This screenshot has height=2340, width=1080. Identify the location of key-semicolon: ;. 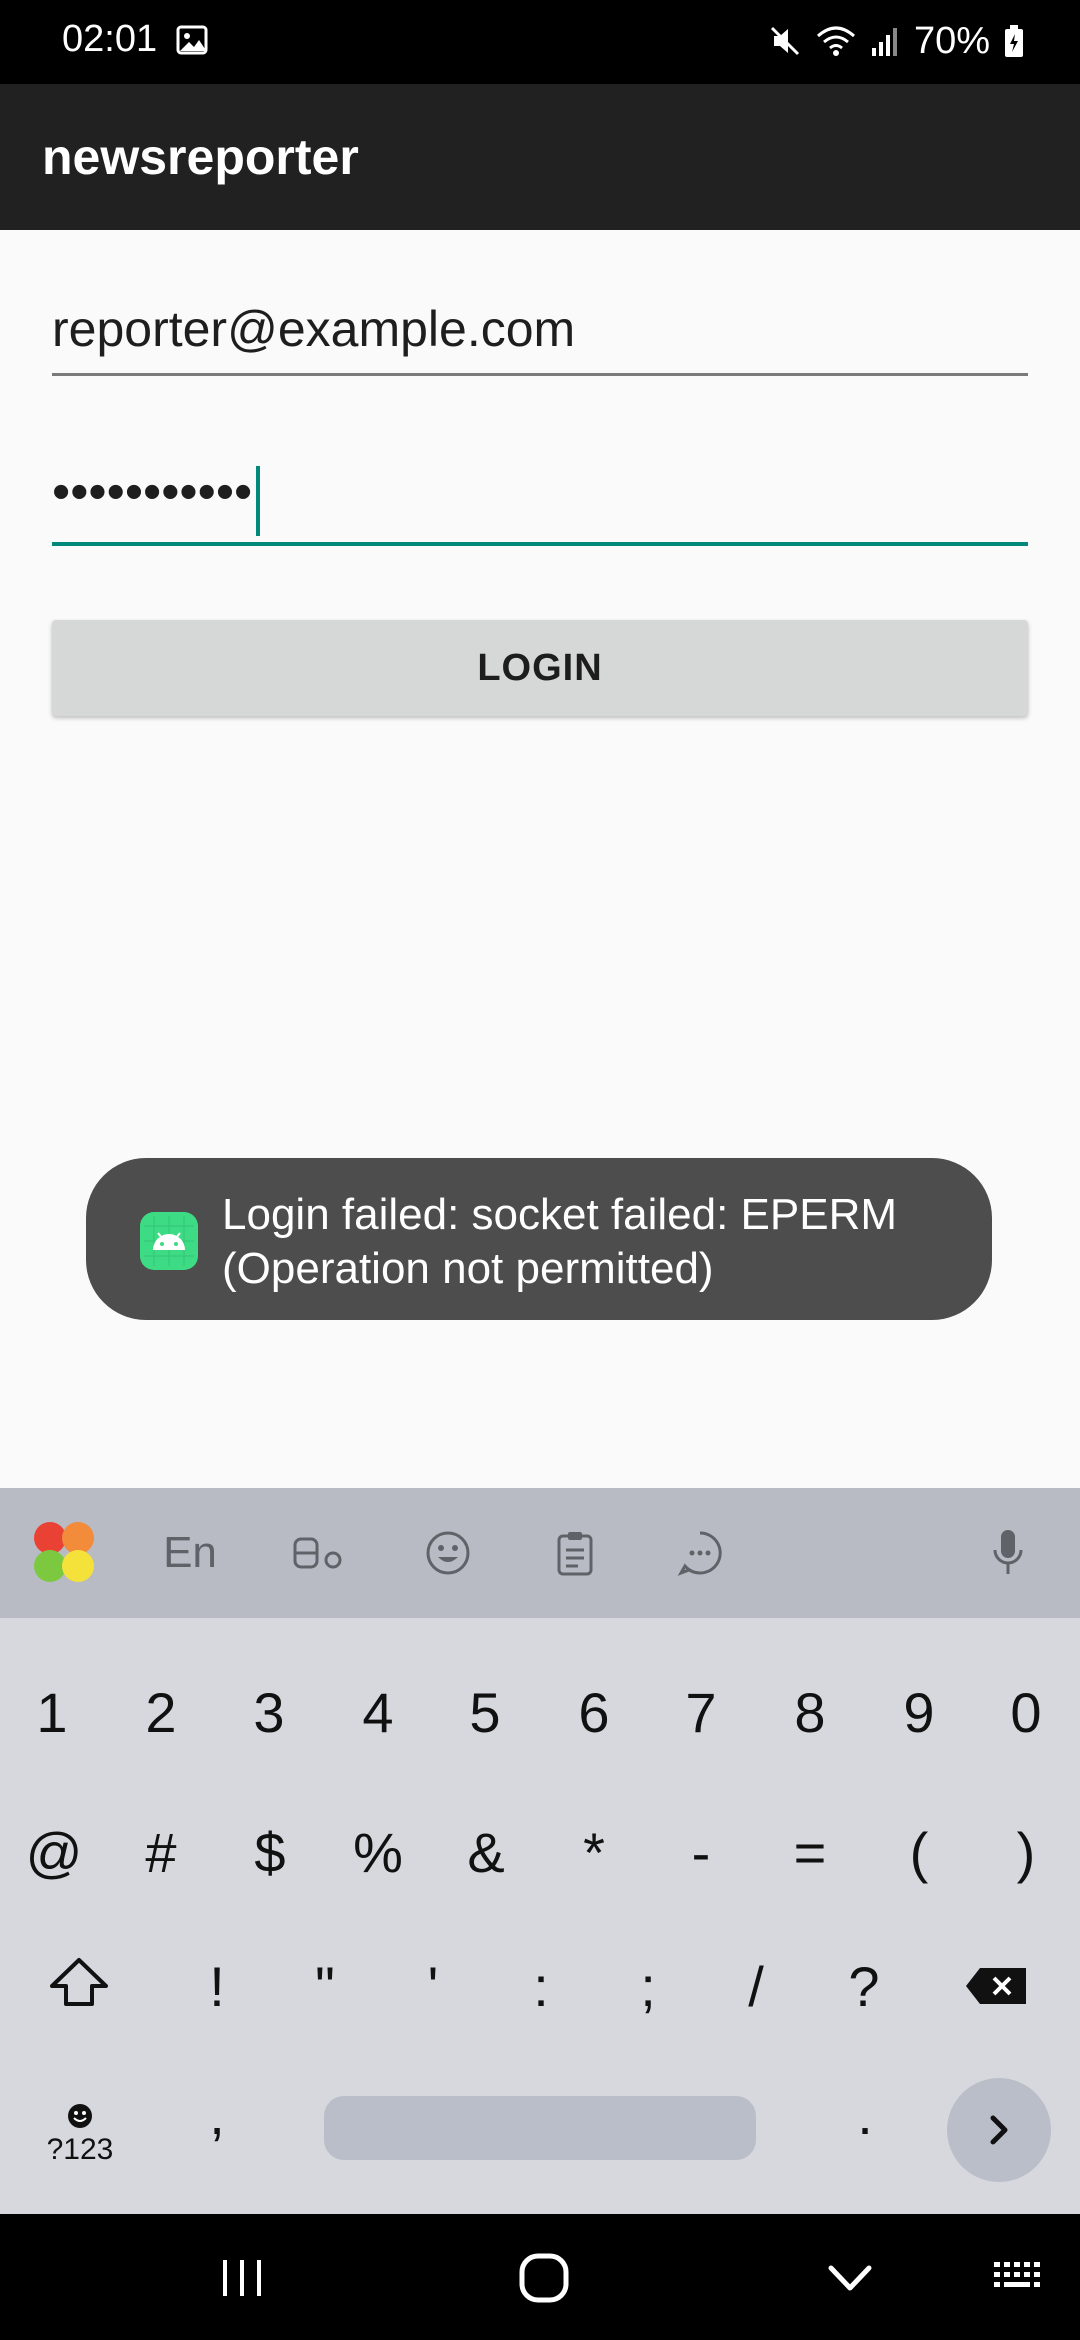
(648, 1986).